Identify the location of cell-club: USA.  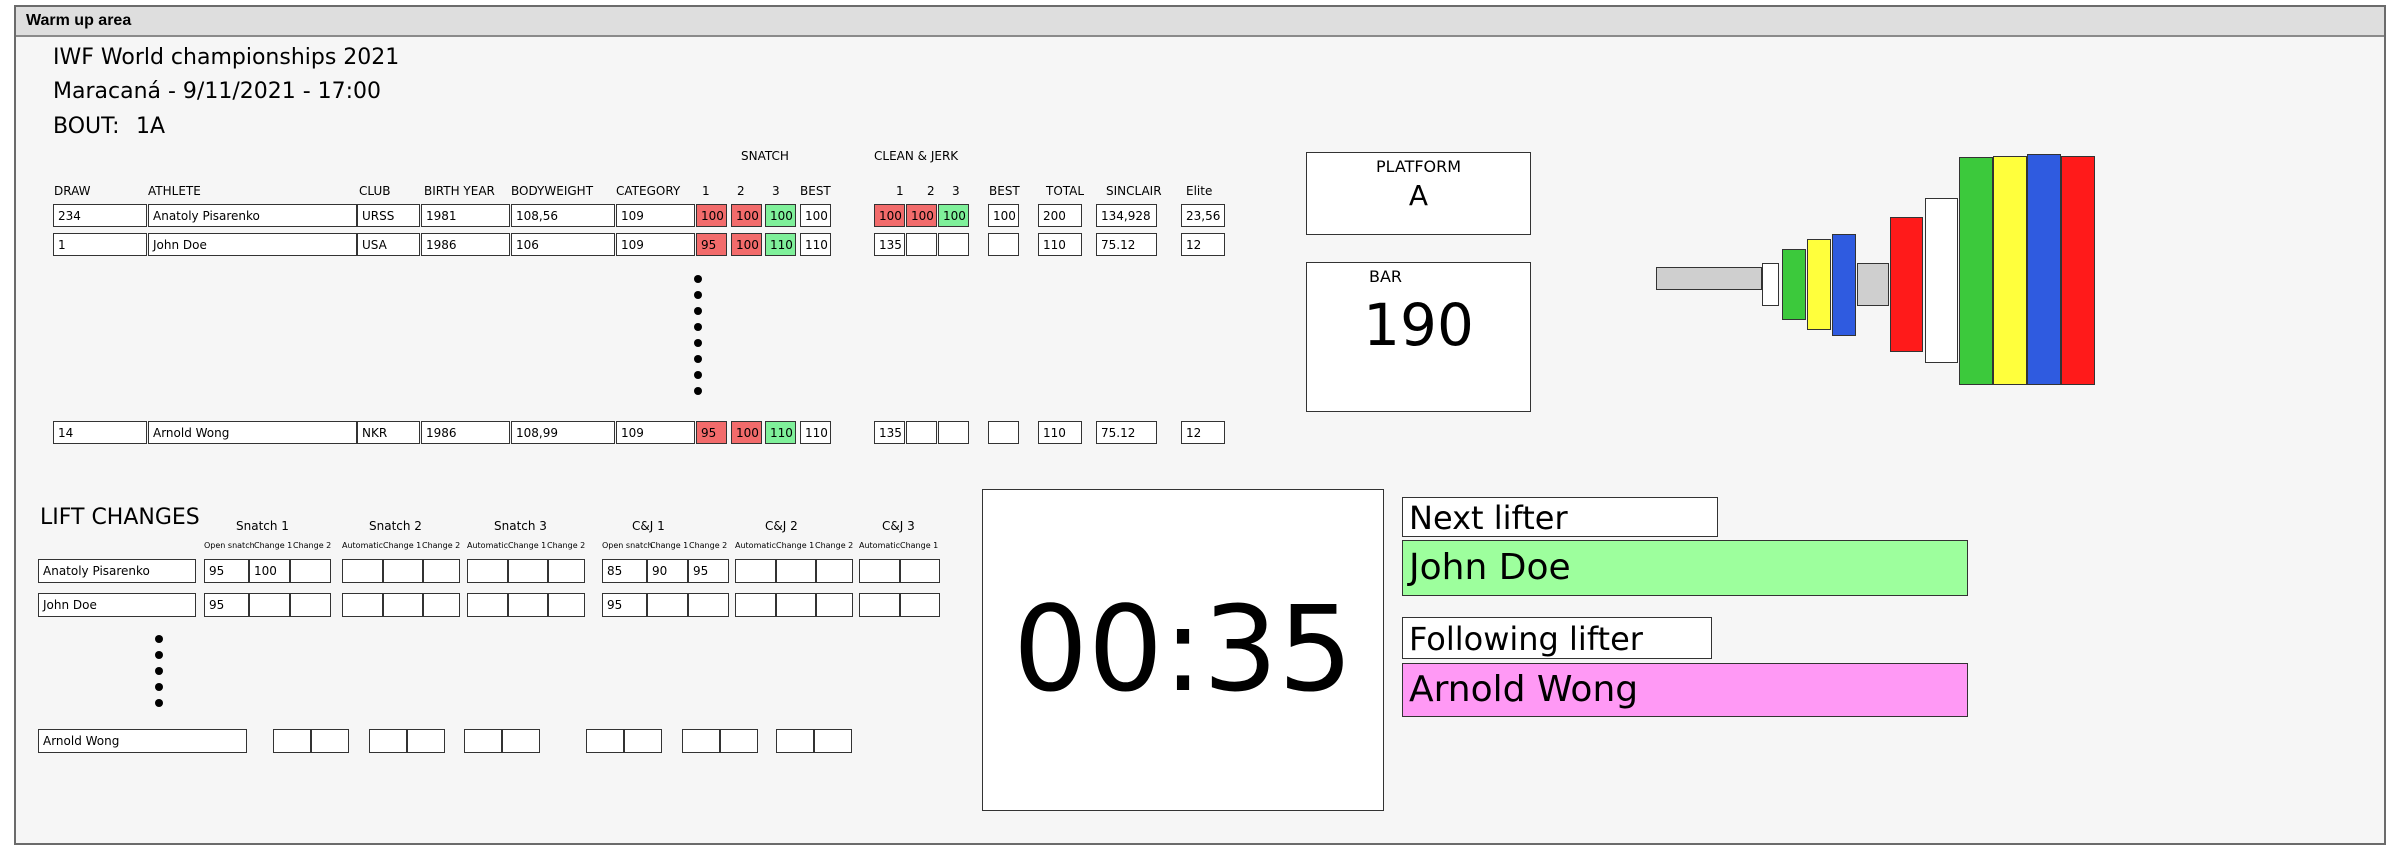
(388, 244).